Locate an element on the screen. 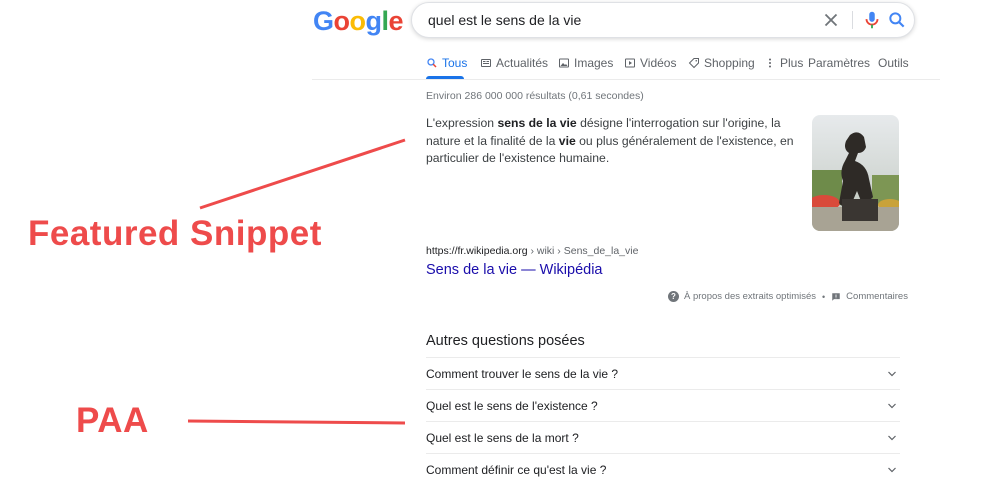  tab-shopping: Shopping is located at coordinates (721, 63).